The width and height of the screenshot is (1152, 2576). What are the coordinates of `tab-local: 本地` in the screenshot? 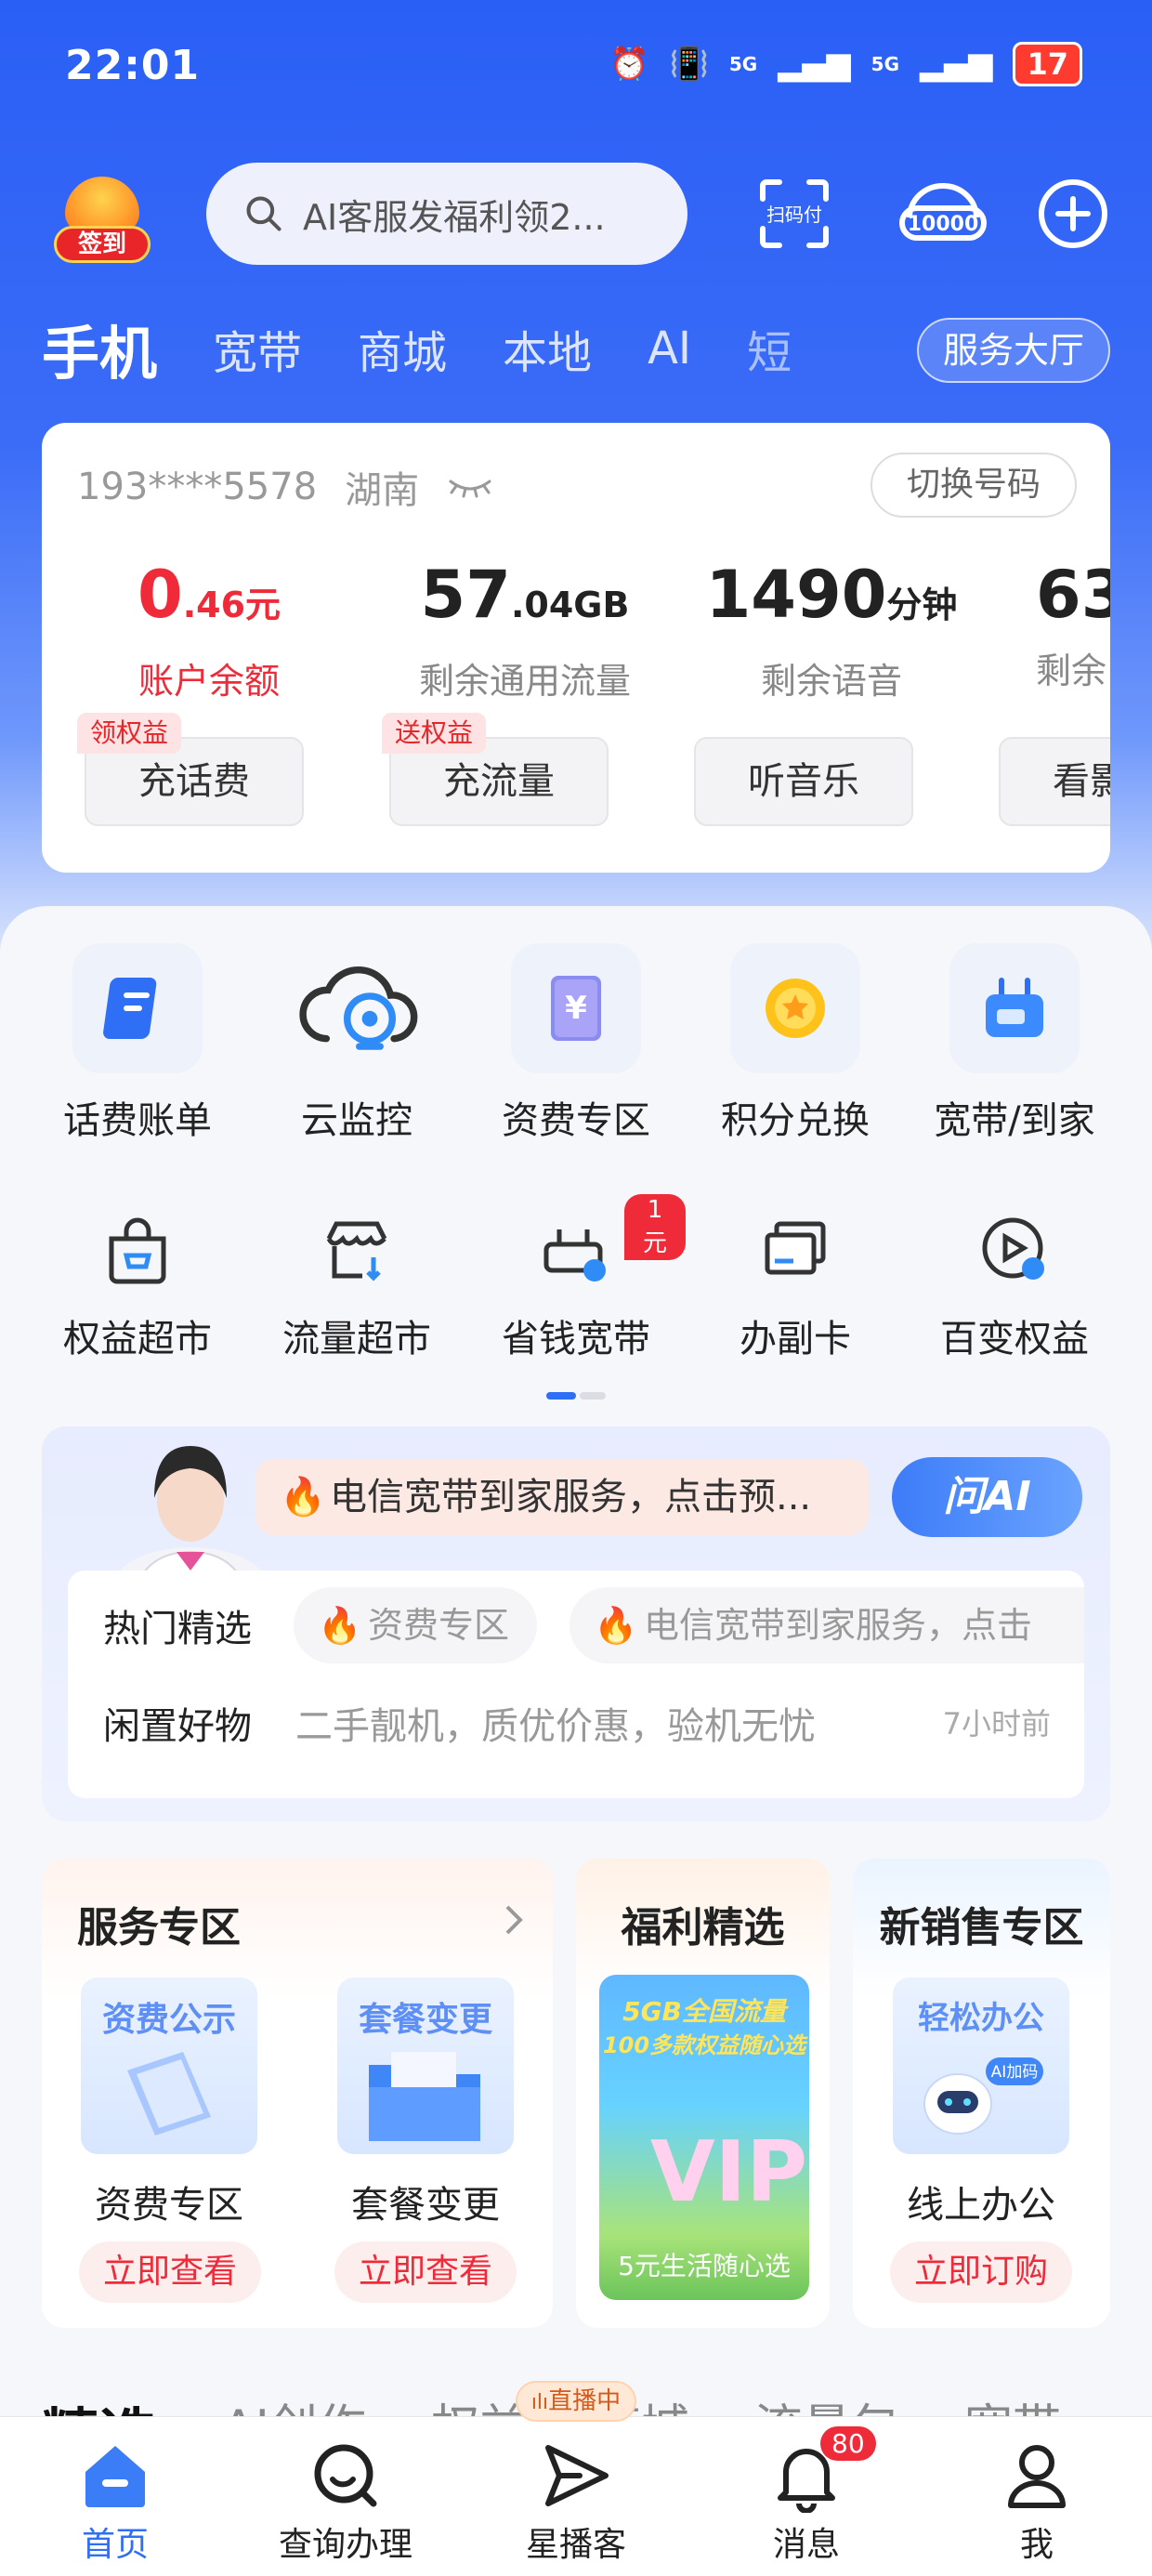 It's located at (547, 348).